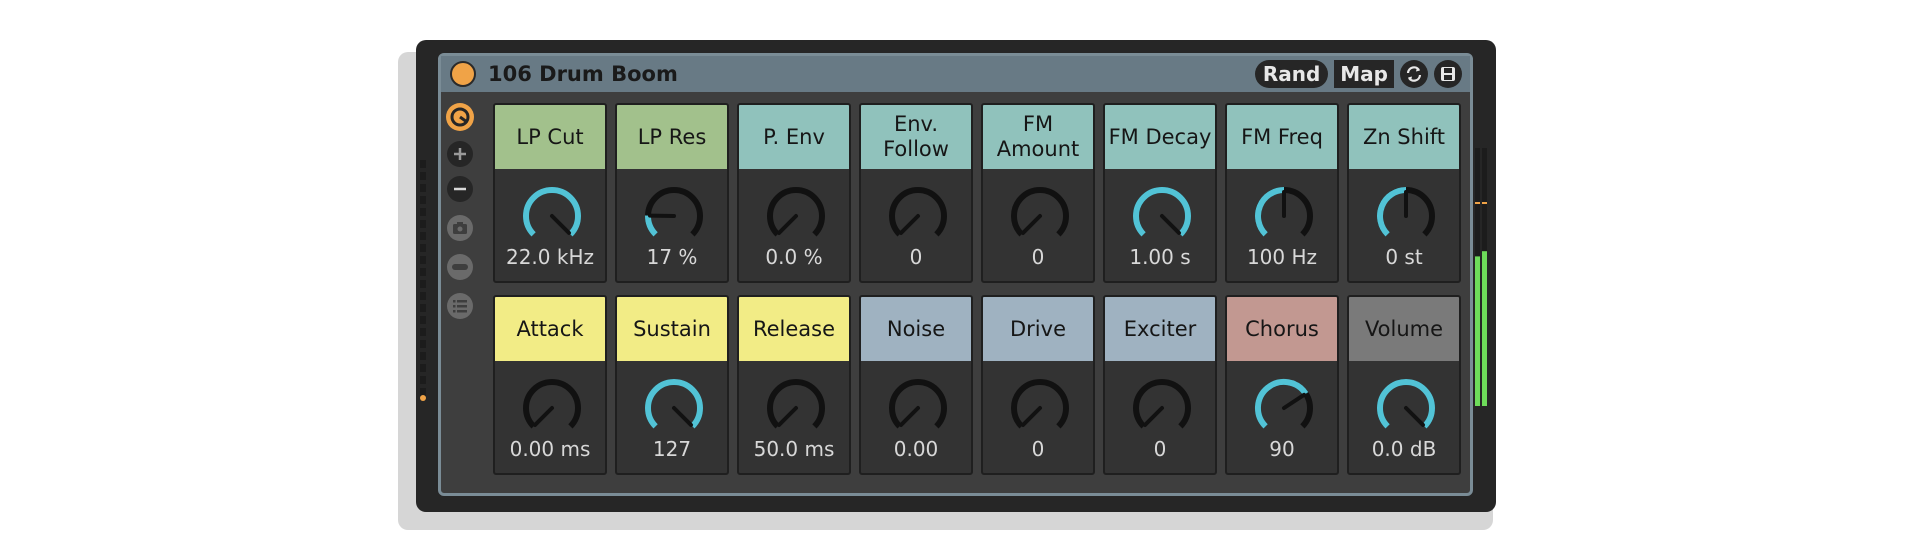 Image resolution: width=1920 pixels, height=551 pixels. I want to click on map-button: Map, so click(1364, 74).